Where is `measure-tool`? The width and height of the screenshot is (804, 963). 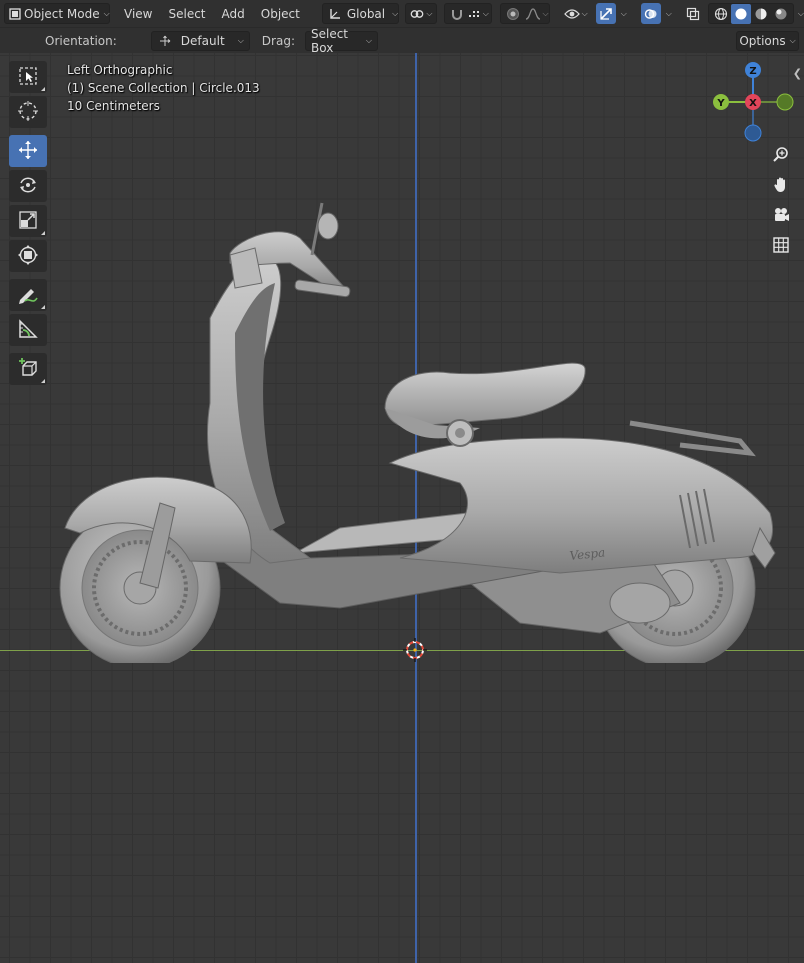
measure-tool is located at coordinates (28, 330).